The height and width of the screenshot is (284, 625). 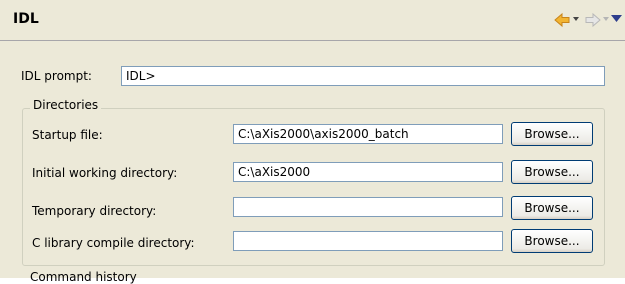 I want to click on startup-file-label: Startup file:, so click(x=67, y=135).